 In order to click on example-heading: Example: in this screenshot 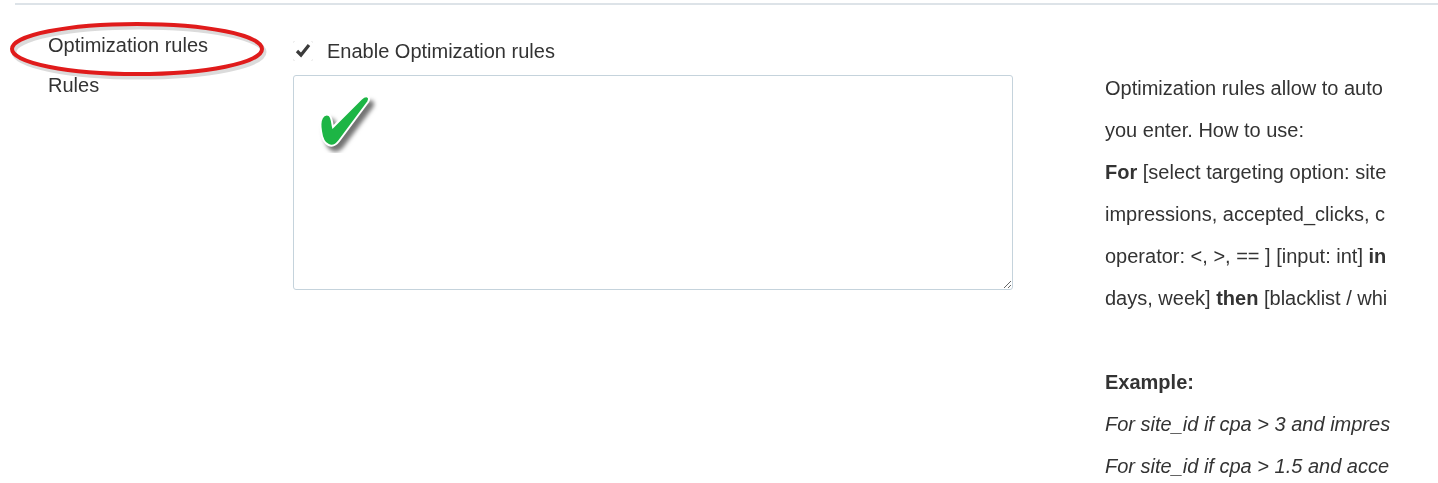, I will do `click(1150, 382)`.